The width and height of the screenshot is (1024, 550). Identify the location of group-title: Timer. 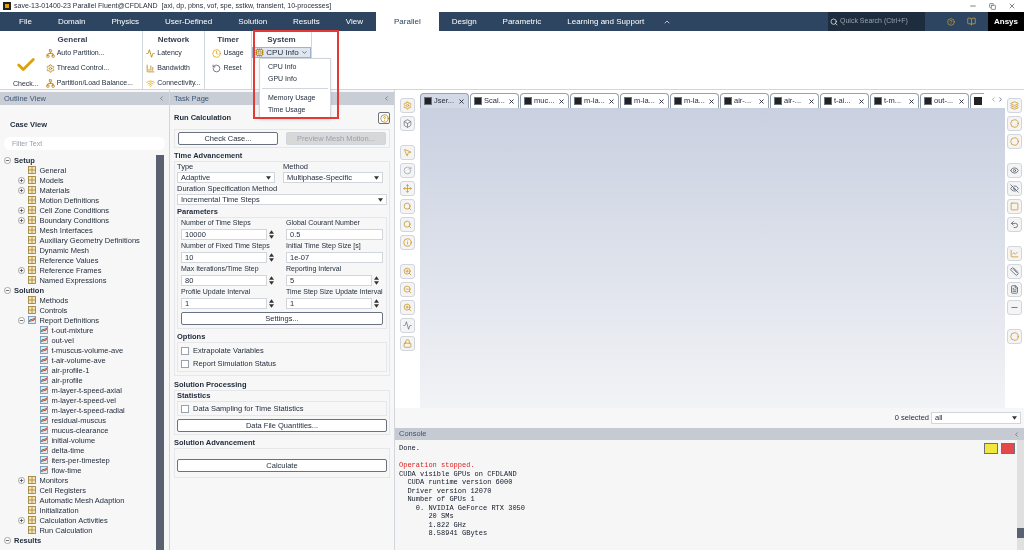
(228, 40).